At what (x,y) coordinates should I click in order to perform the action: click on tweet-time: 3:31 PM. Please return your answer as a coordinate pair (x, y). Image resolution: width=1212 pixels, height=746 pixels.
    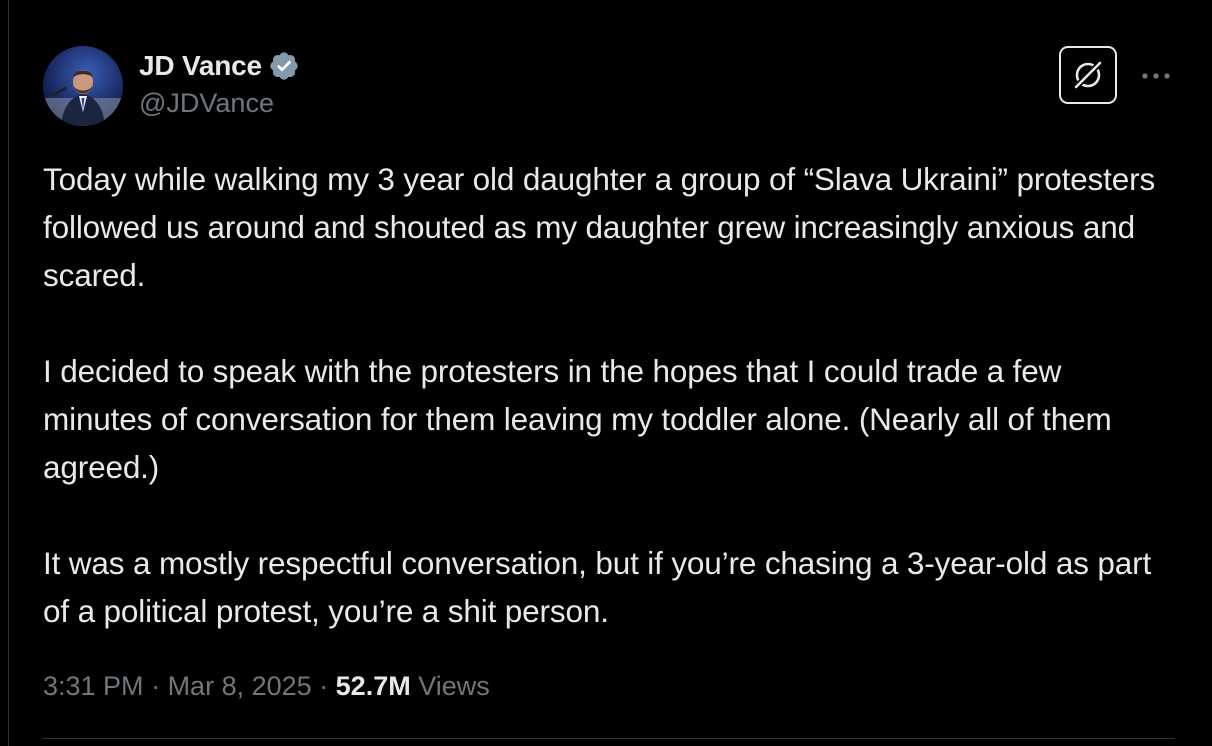
    Looking at the image, I should click on (93, 686).